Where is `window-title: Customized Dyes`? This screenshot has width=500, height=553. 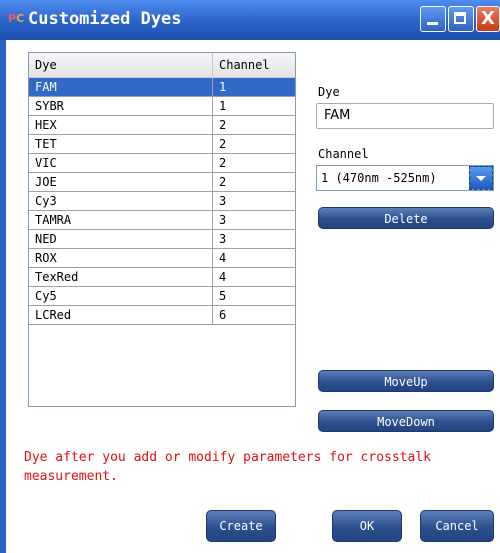
window-title: Customized Dyes is located at coordinates (105, 19).